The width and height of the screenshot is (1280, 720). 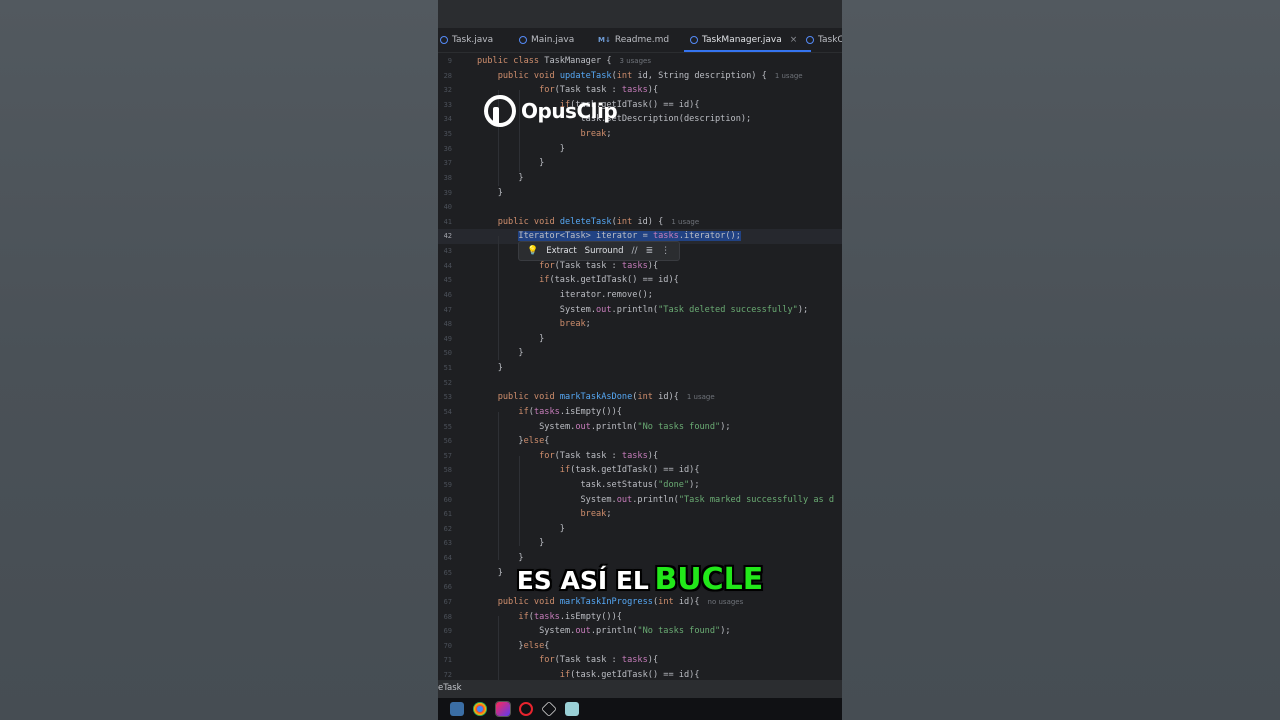 What do you see at coordinates (640, 368) in the screenshot?
I see `code-line: 51 }` at bounding box center [640, 368].